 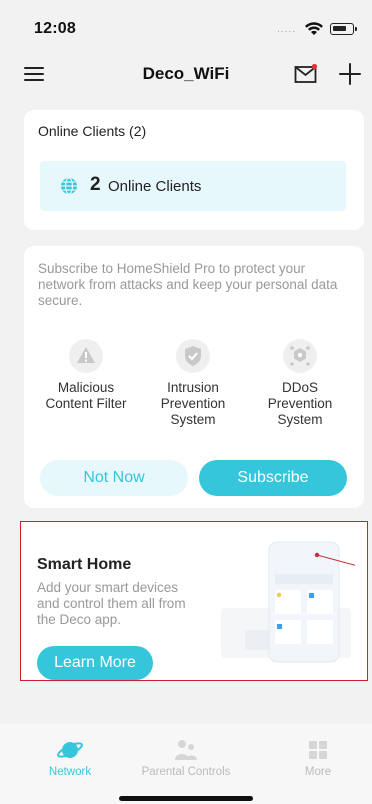 I want to click on mail-icon, so click(x=306, y=74).